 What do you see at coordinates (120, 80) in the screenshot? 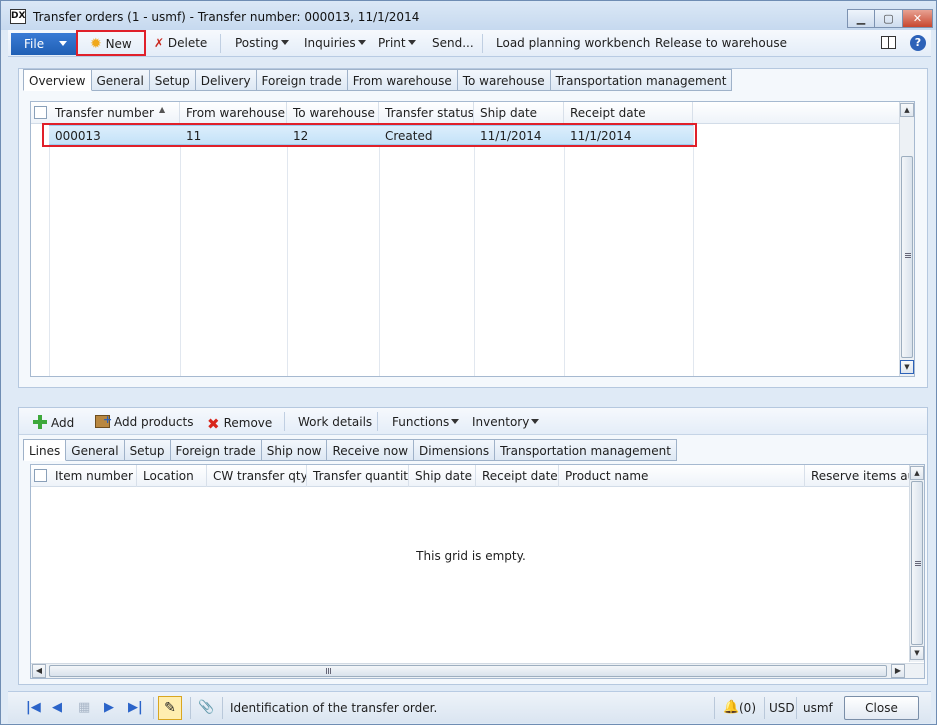
I see `tab-general: General` at bounding box center [120, 80].